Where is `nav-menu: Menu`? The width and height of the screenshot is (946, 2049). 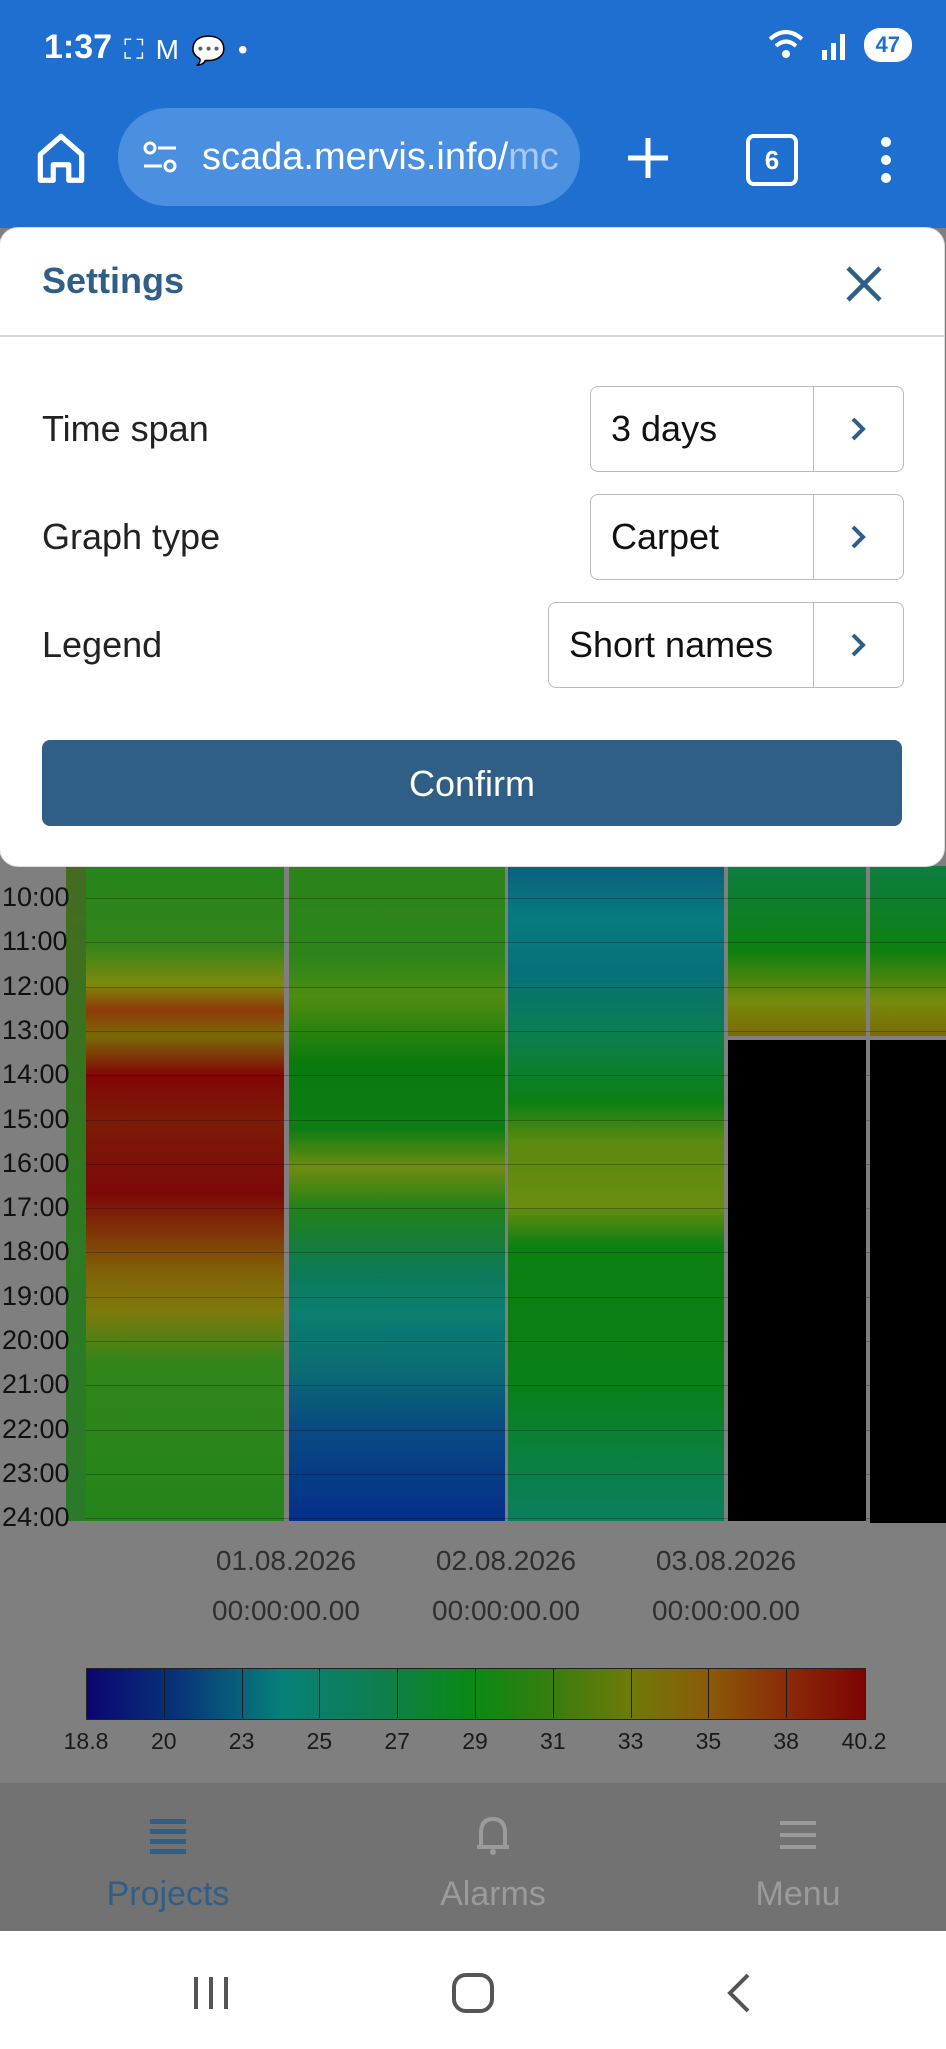 nav-menu: Menu is located at coordinates (798, 1857).